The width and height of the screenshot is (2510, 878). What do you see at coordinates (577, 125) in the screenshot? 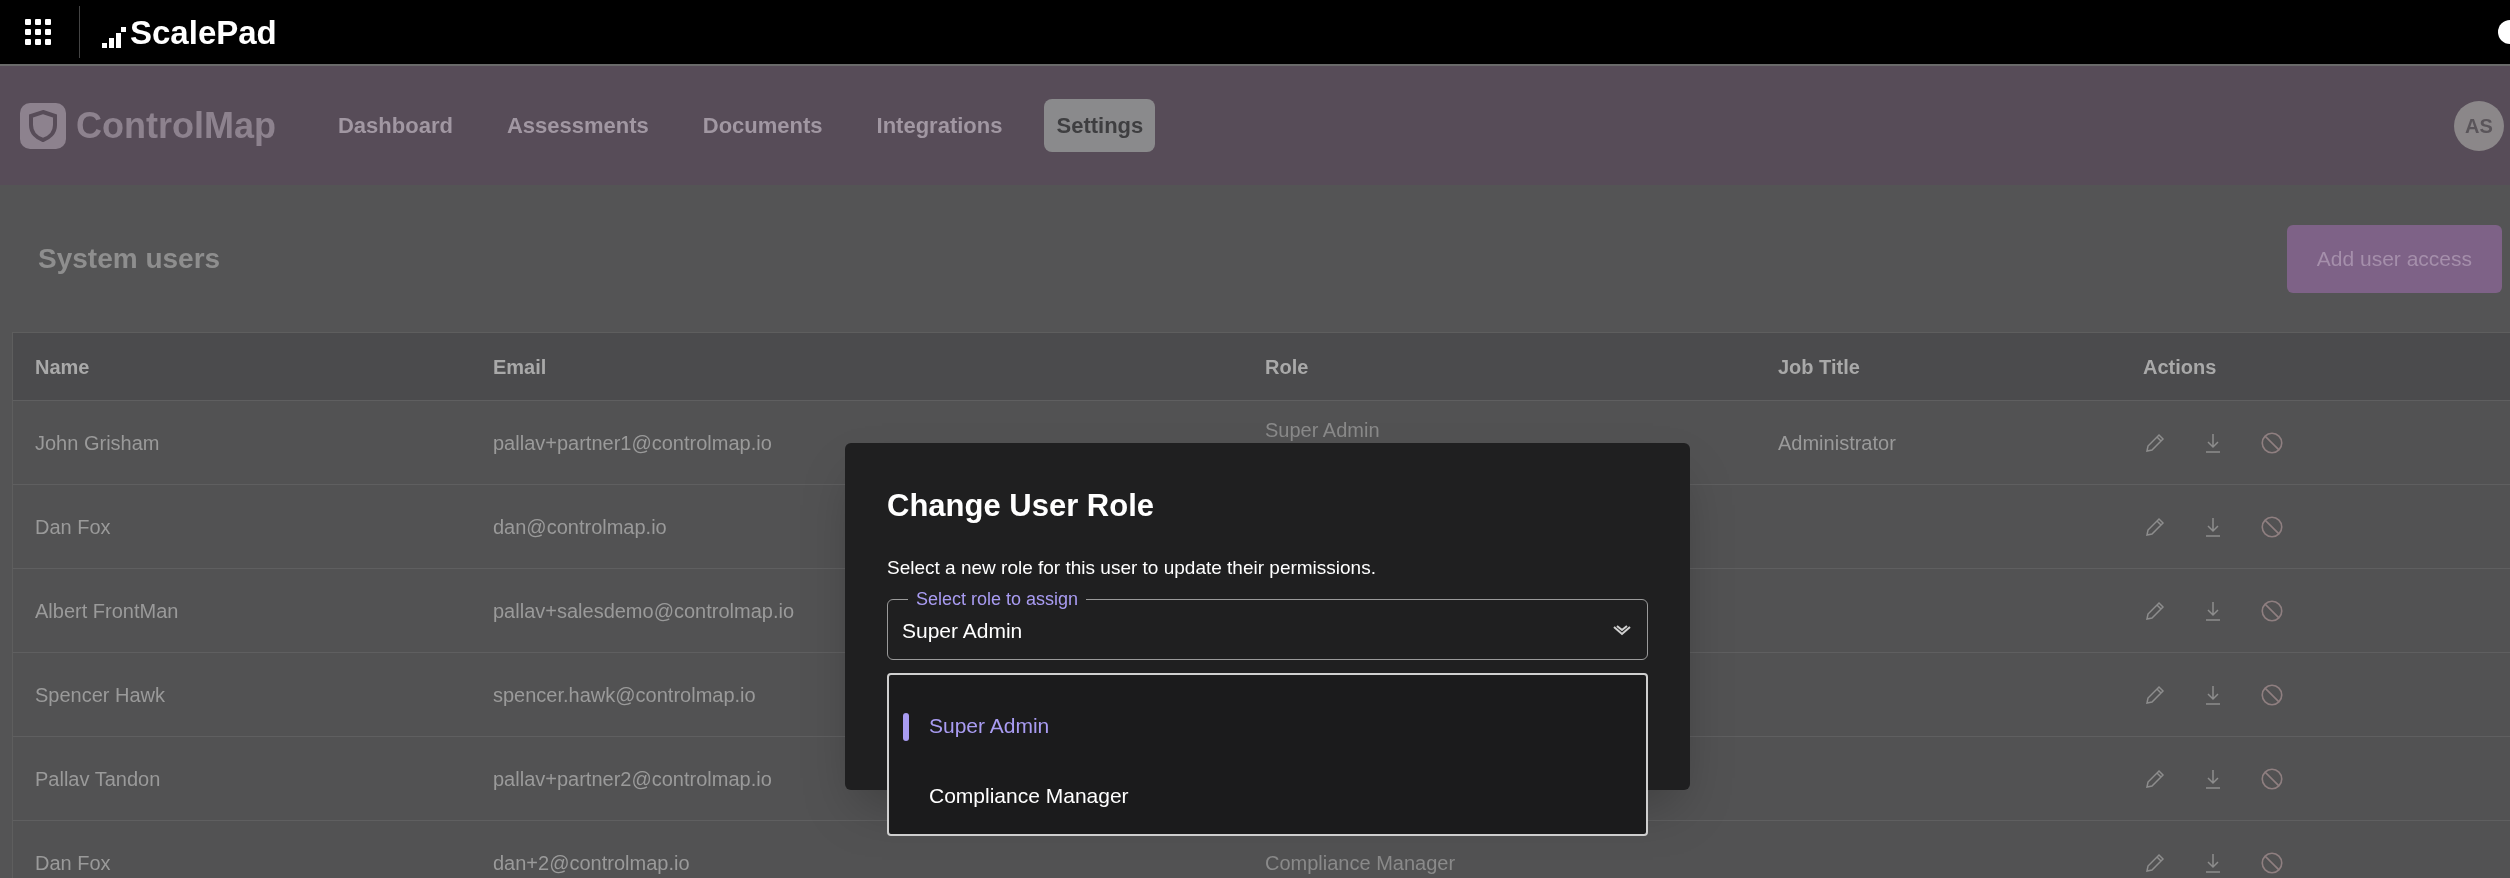
I see `nav-tab: Assessments` at bounding box center [577, 125].